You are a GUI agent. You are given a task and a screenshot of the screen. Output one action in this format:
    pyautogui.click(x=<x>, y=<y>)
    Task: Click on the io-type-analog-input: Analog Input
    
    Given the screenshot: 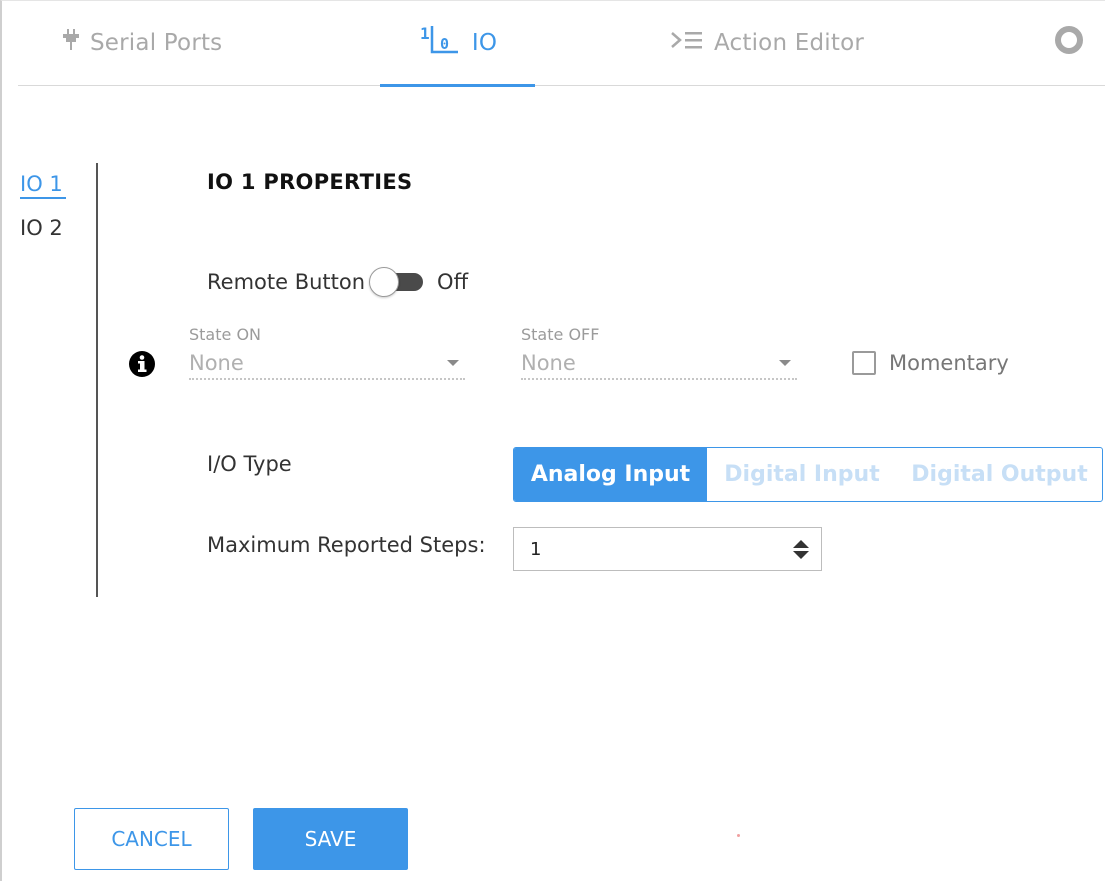 What is the action you would take?
    pyautogui.click(x=610, y=474)
    